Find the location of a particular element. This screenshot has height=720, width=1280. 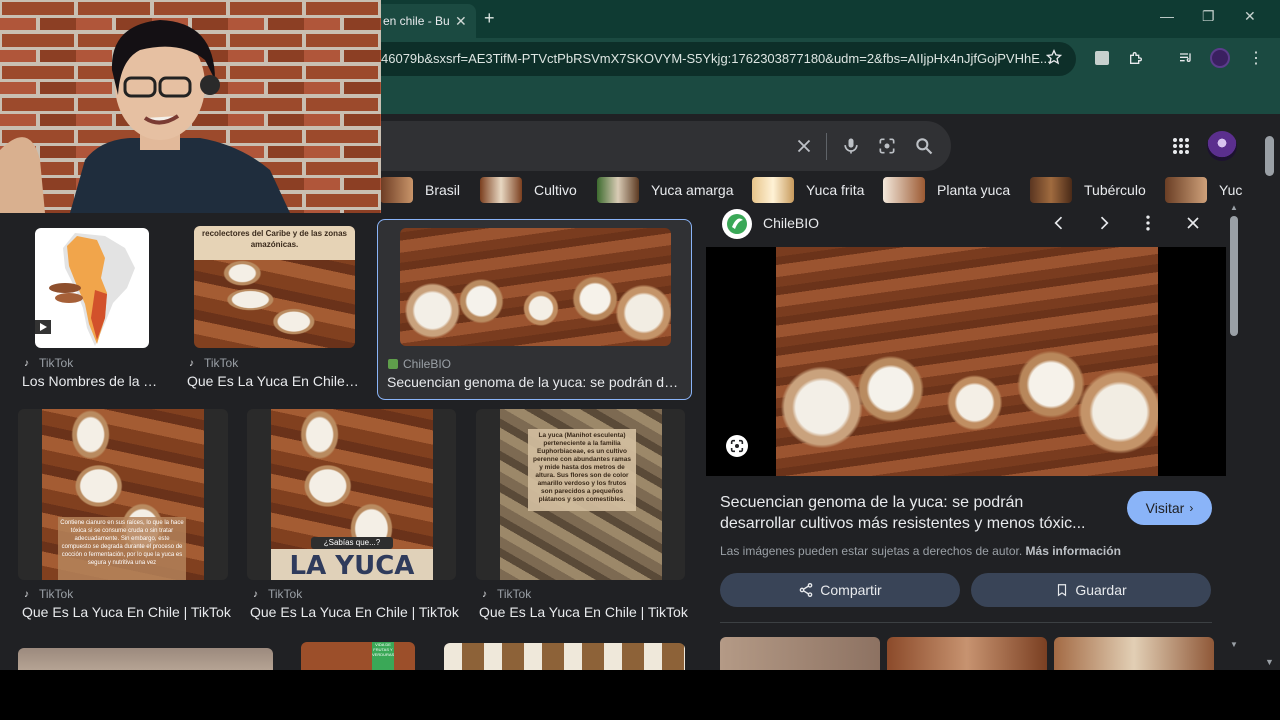

chevron-right-icon: › is located at coordinates (1191, 508).